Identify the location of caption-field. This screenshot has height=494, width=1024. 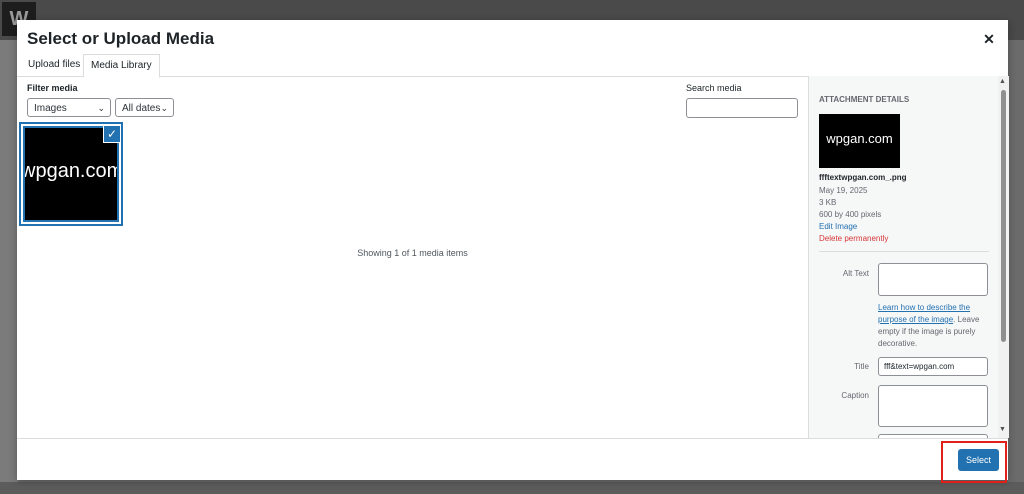
(933, 406).